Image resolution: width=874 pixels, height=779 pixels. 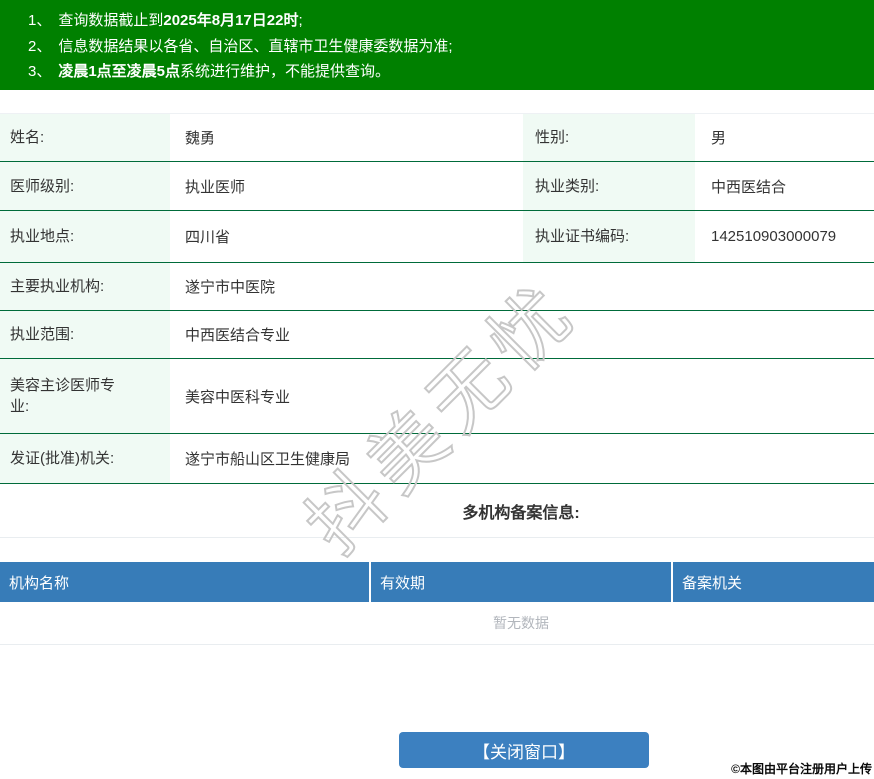 What do you see at coordinates (437, 237) in the screenshot?
I see `info-row: 执业地点: 四川省 执业证书编码: 142510903000079` at bounding box center [437, 237].